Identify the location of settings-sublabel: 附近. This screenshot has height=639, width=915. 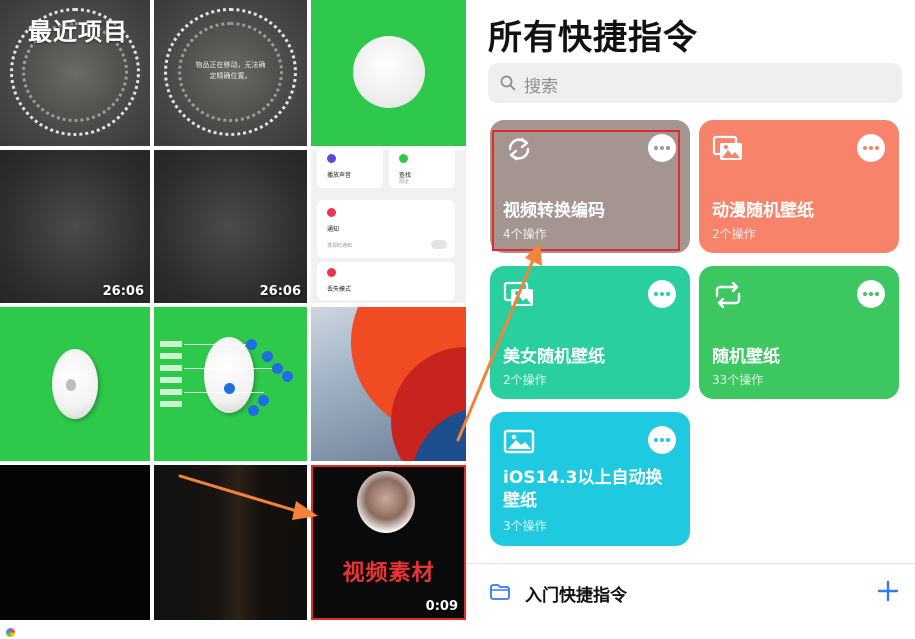
(404, 182).